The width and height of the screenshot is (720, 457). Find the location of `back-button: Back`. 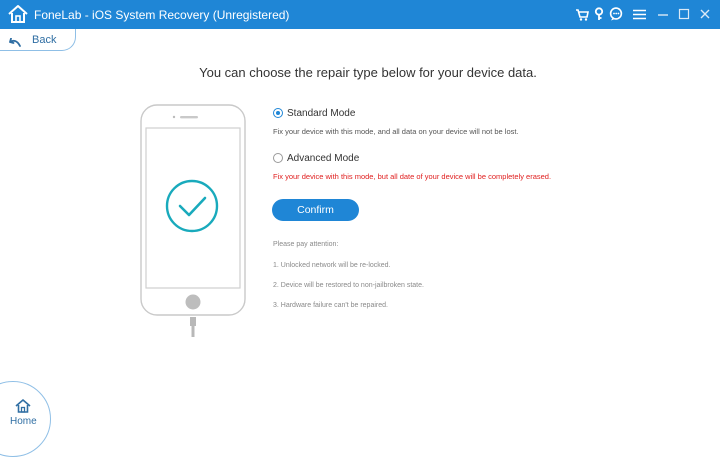

back-button: Back is located at coordinates (38, 40).